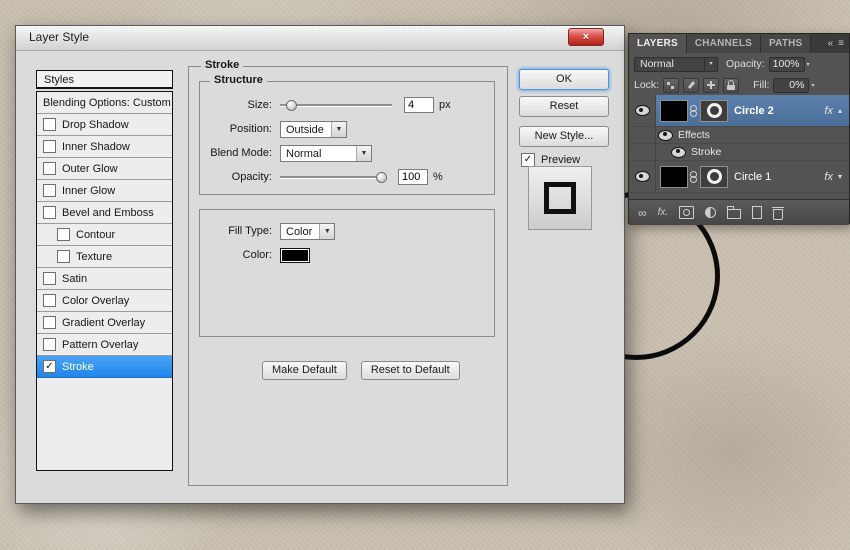 The height and width of the screenshot is (550, 850). I want to click on fill-value: 0%, so click(791, 85).